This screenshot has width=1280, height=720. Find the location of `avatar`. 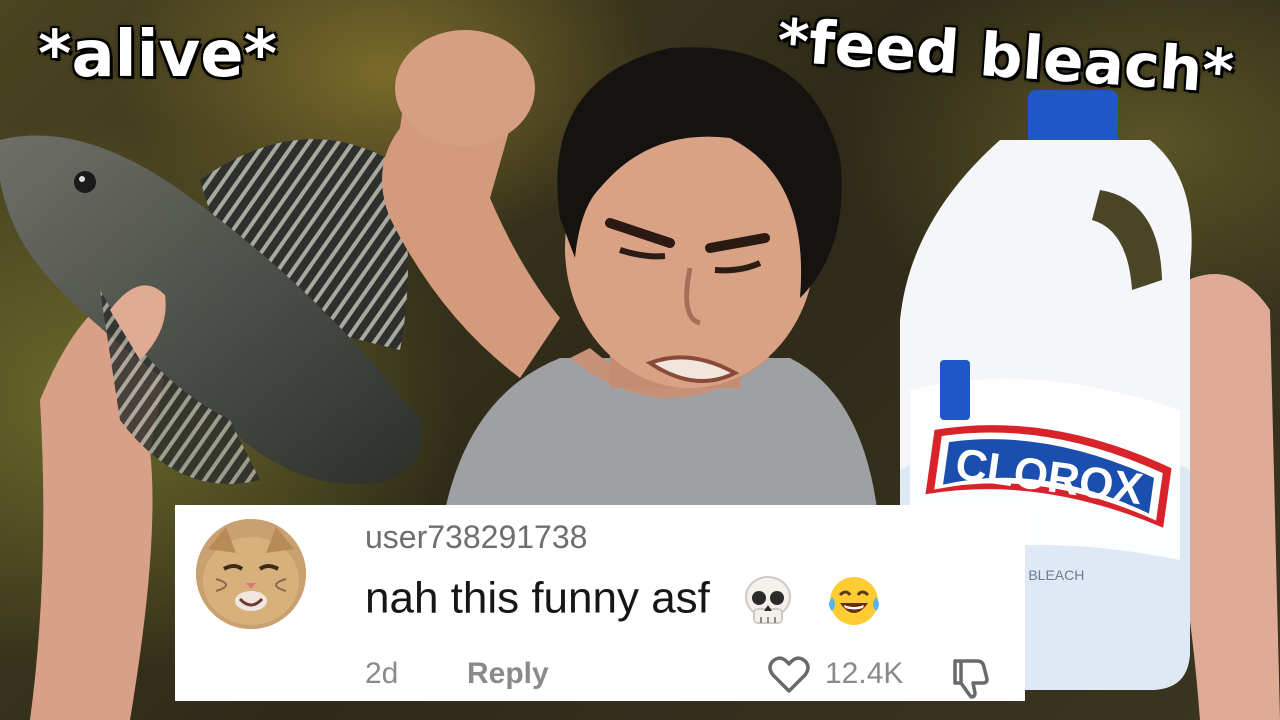

avatar is located at coordinates (251, 574).